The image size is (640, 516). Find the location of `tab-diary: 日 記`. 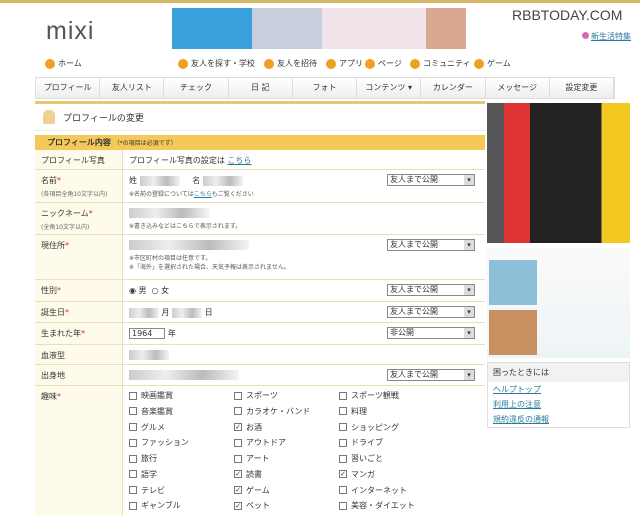

tab-diary: 日 記 is located at coordinates (261, 88).